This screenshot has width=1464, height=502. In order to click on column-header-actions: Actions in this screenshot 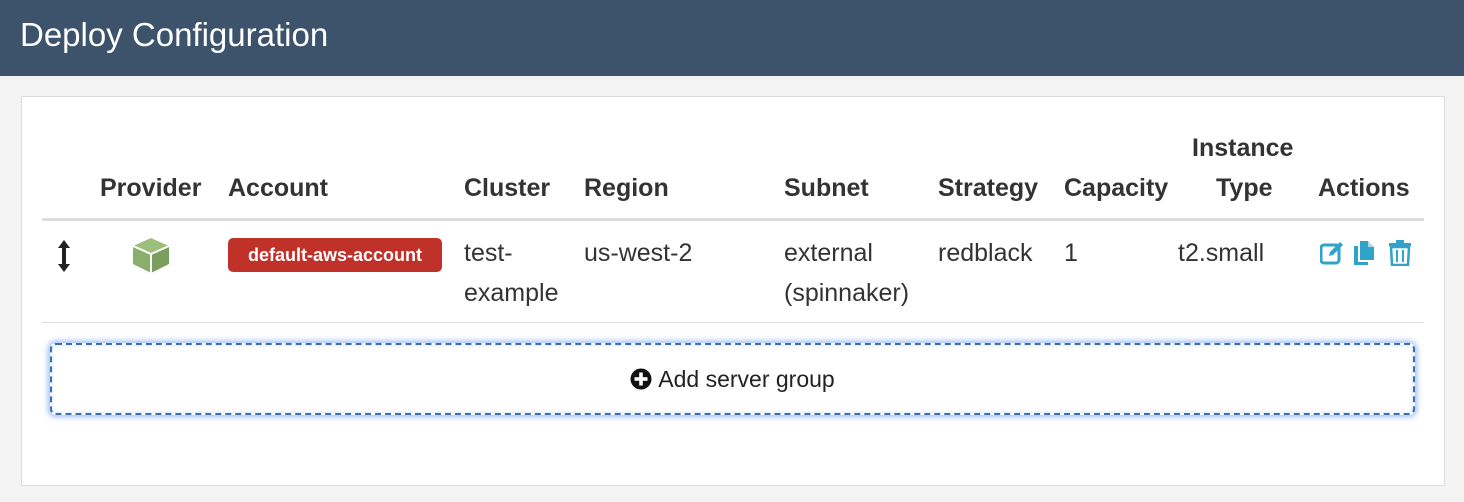, I will do `click(1364, 188)`.